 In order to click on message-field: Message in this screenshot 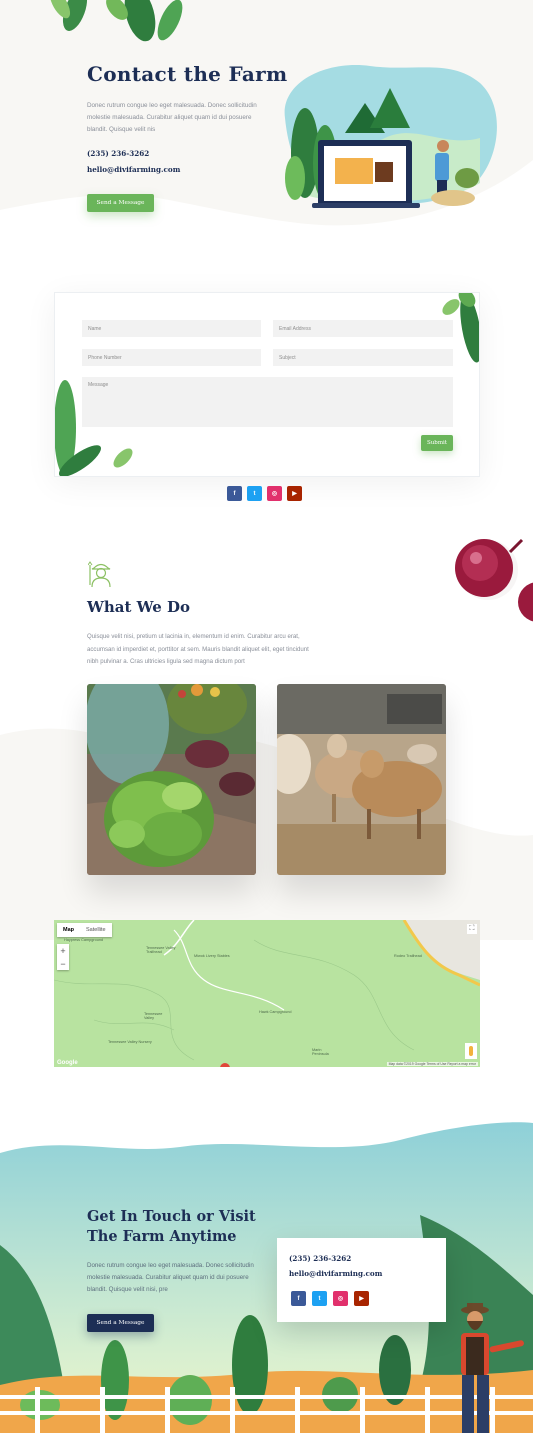, I will do `click(267, 402)`.